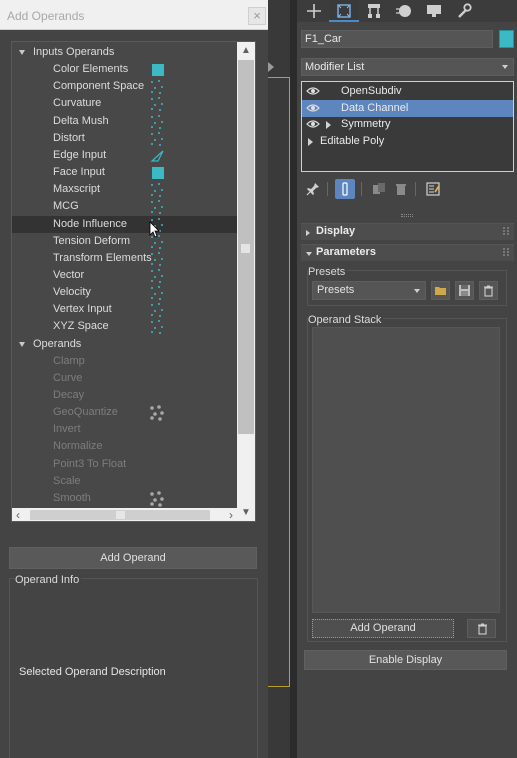  I want to click on tree-item: Scale, so click(124, 481).